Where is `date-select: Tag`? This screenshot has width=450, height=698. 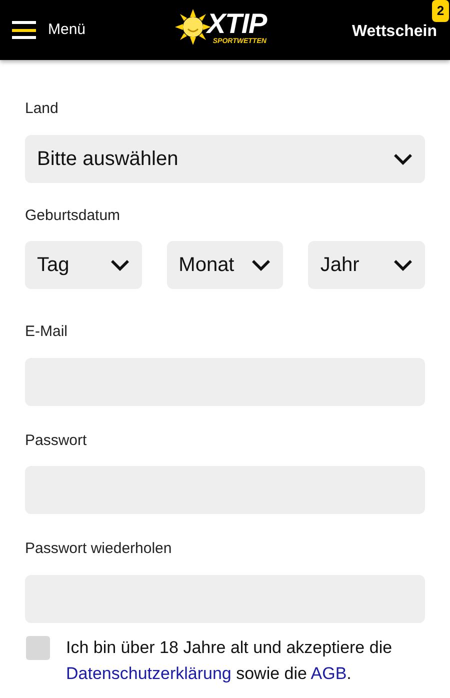 date-select: Tag is located at coordinates (83, 265).